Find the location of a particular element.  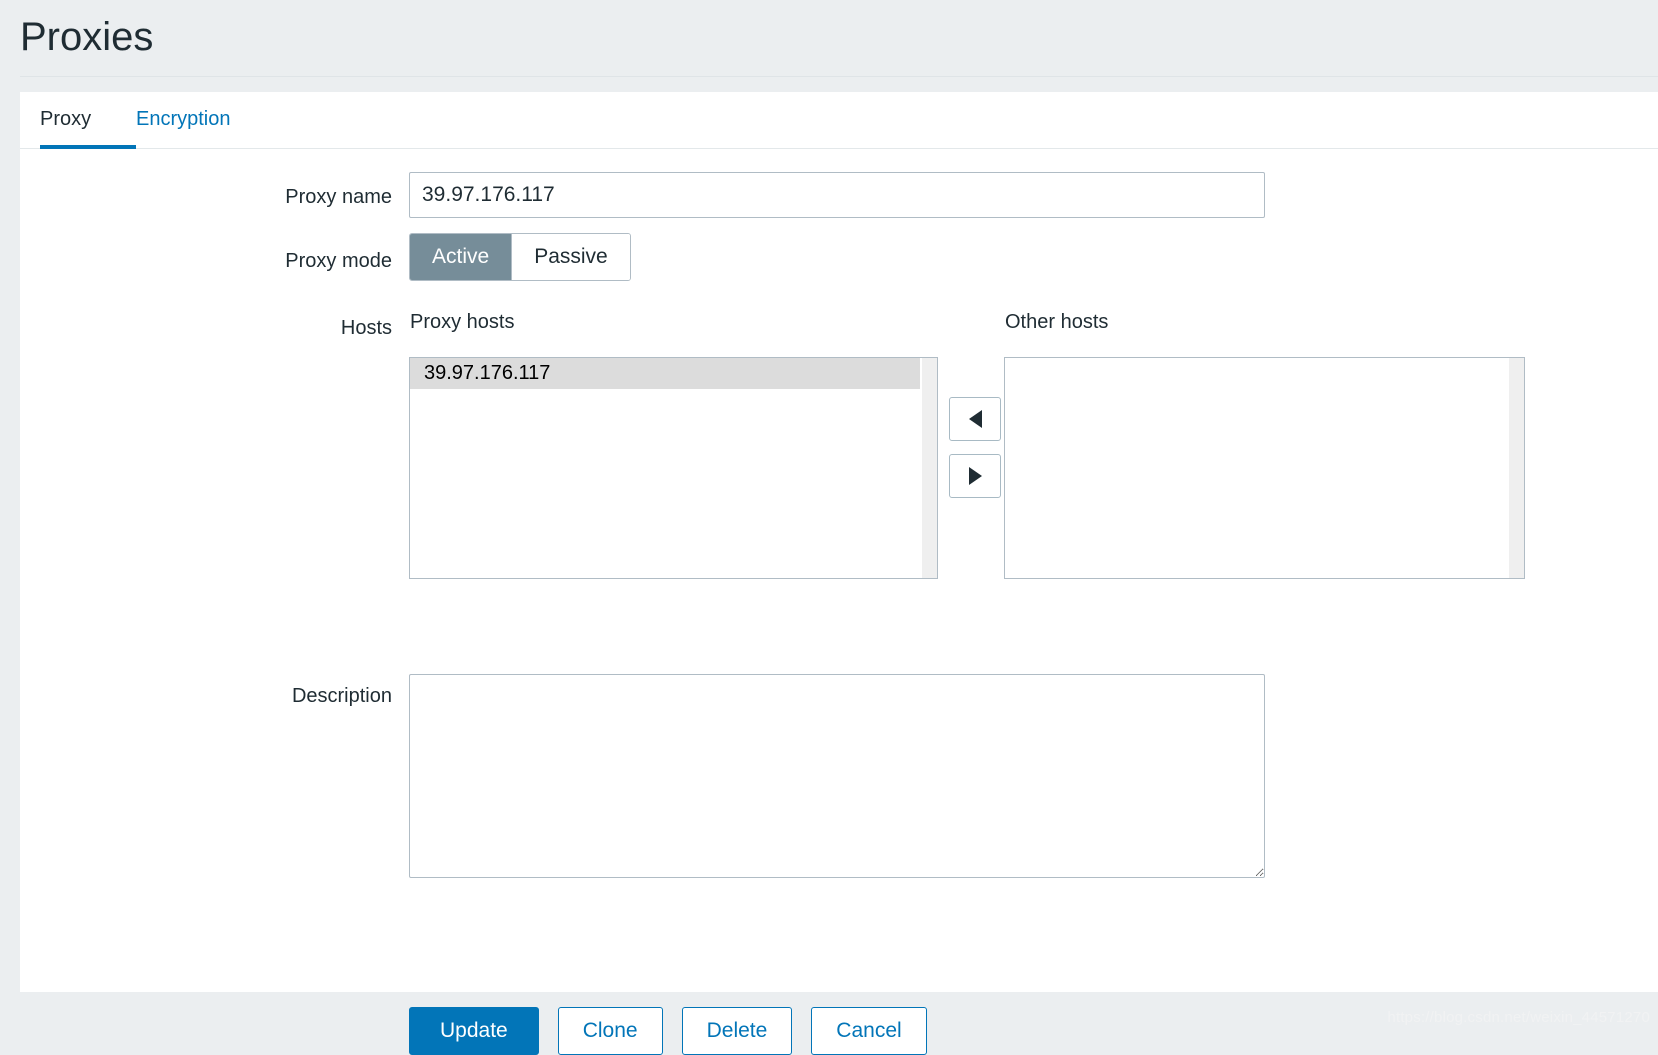

proxy-mode-option-passive: Passive is located at coordinates (570, 257).